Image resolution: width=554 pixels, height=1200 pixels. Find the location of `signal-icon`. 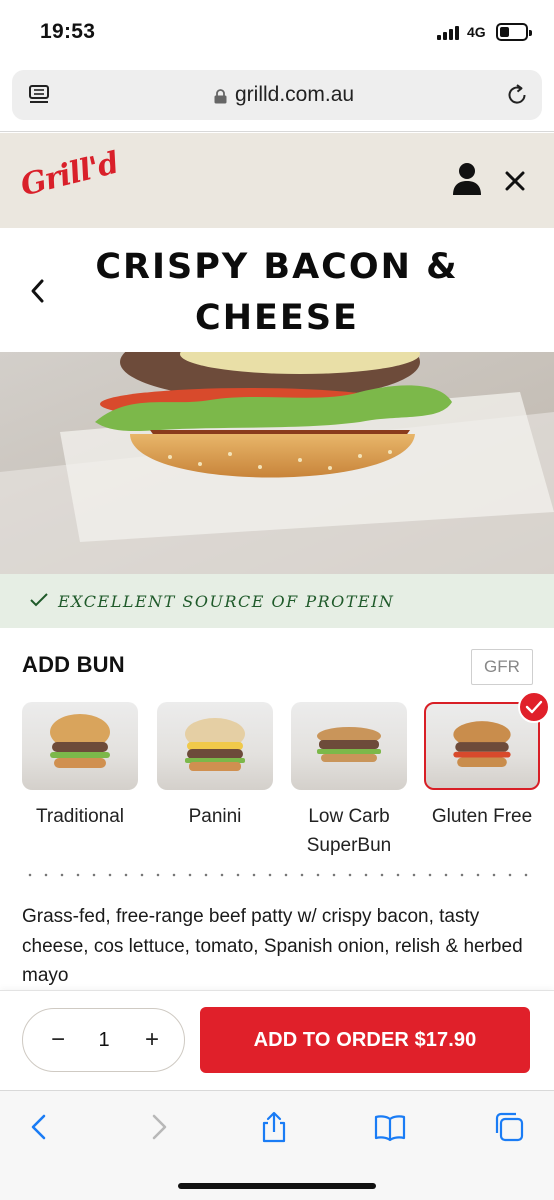

signal-icon is located at coordinates (449, 33).